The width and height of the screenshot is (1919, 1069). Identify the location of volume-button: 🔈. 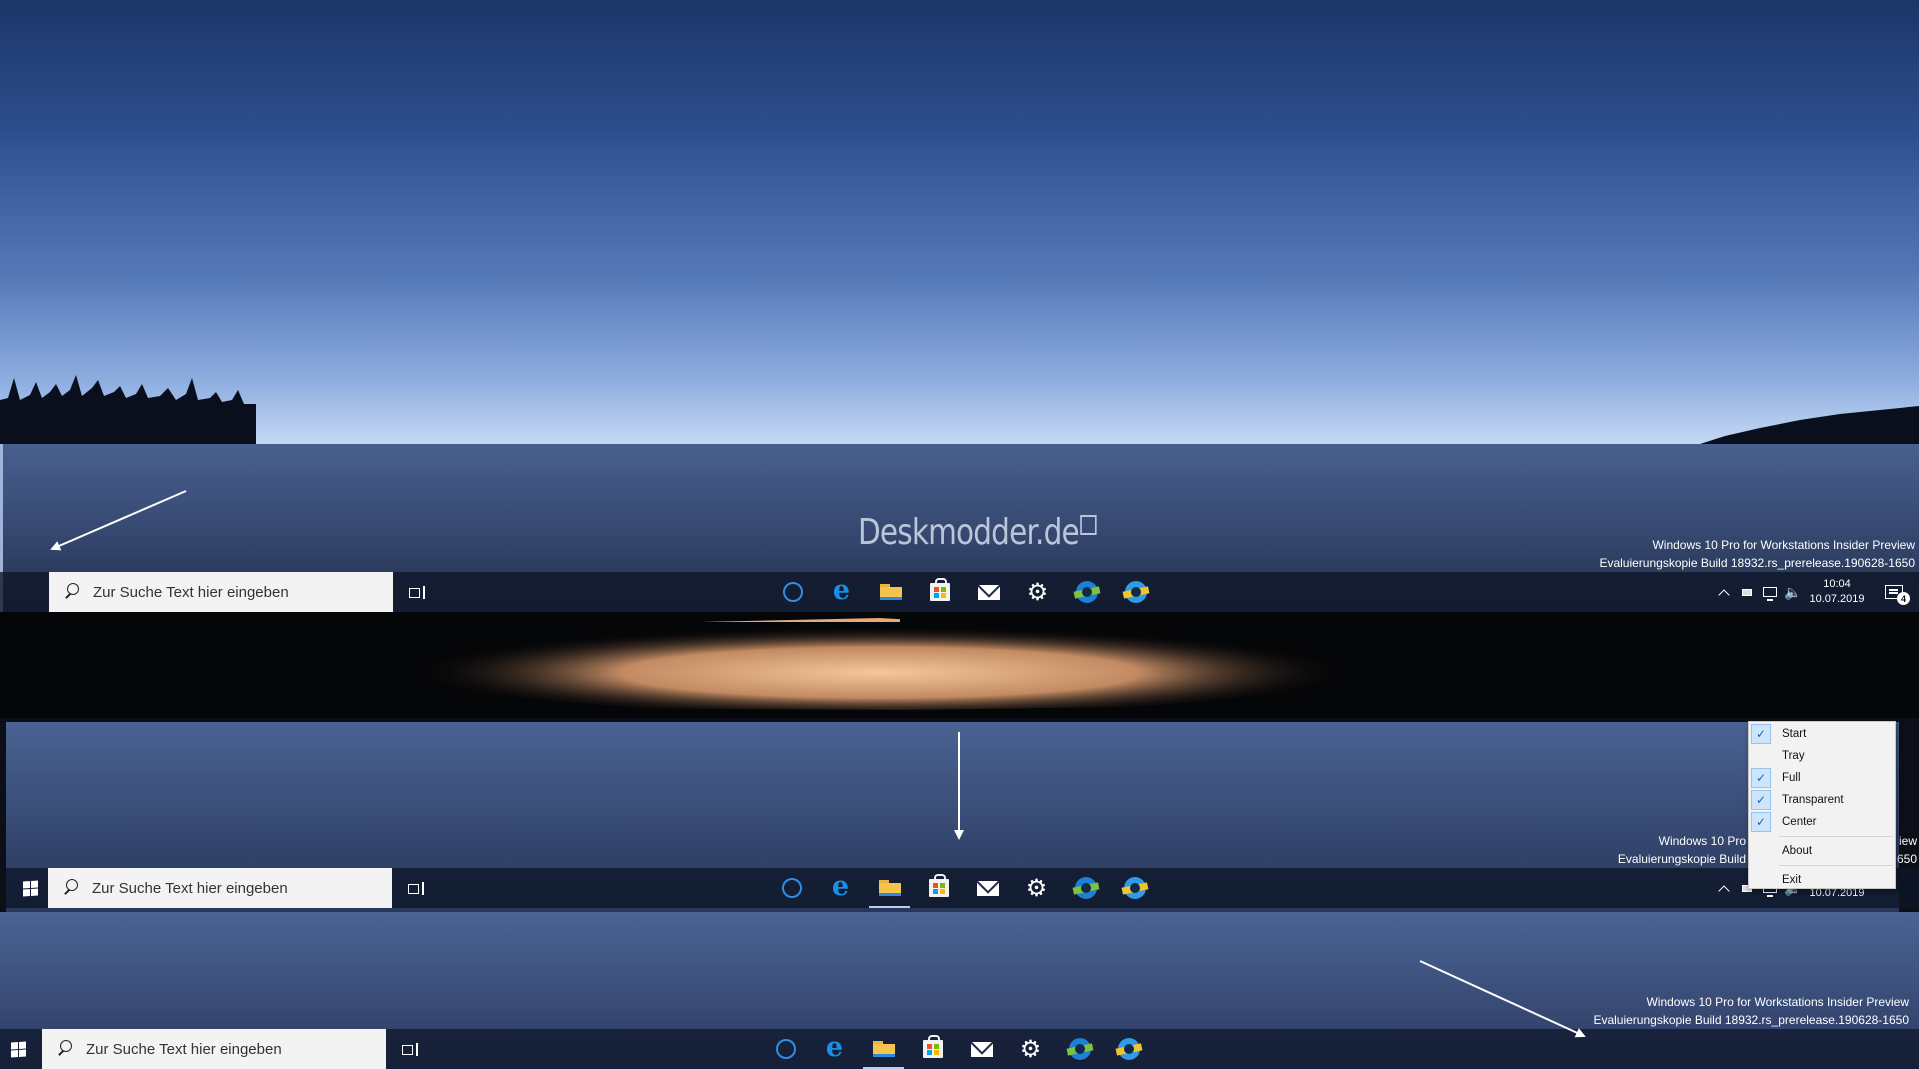
(1793, 592).